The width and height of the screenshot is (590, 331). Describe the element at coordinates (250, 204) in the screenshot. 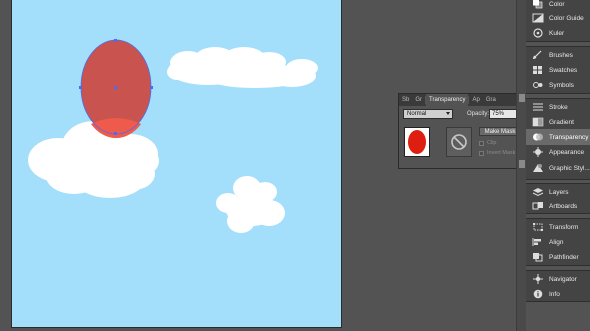

I see `cloud-small-right` at that location.